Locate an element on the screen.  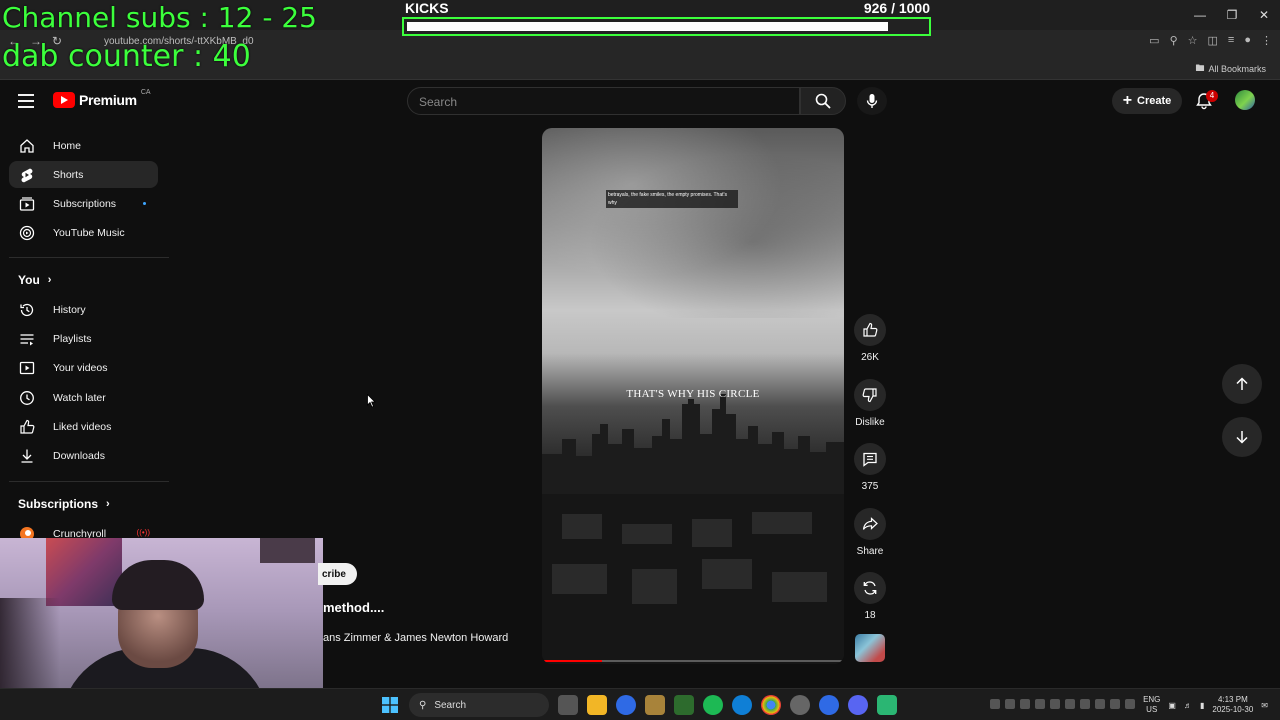
liked-videos-icon is located at coordinates (27, 427).